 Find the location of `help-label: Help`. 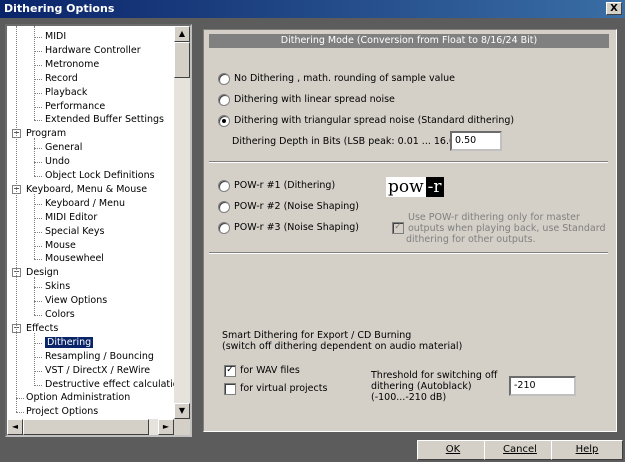

help-label: Help is located at coordinates (587, 449).